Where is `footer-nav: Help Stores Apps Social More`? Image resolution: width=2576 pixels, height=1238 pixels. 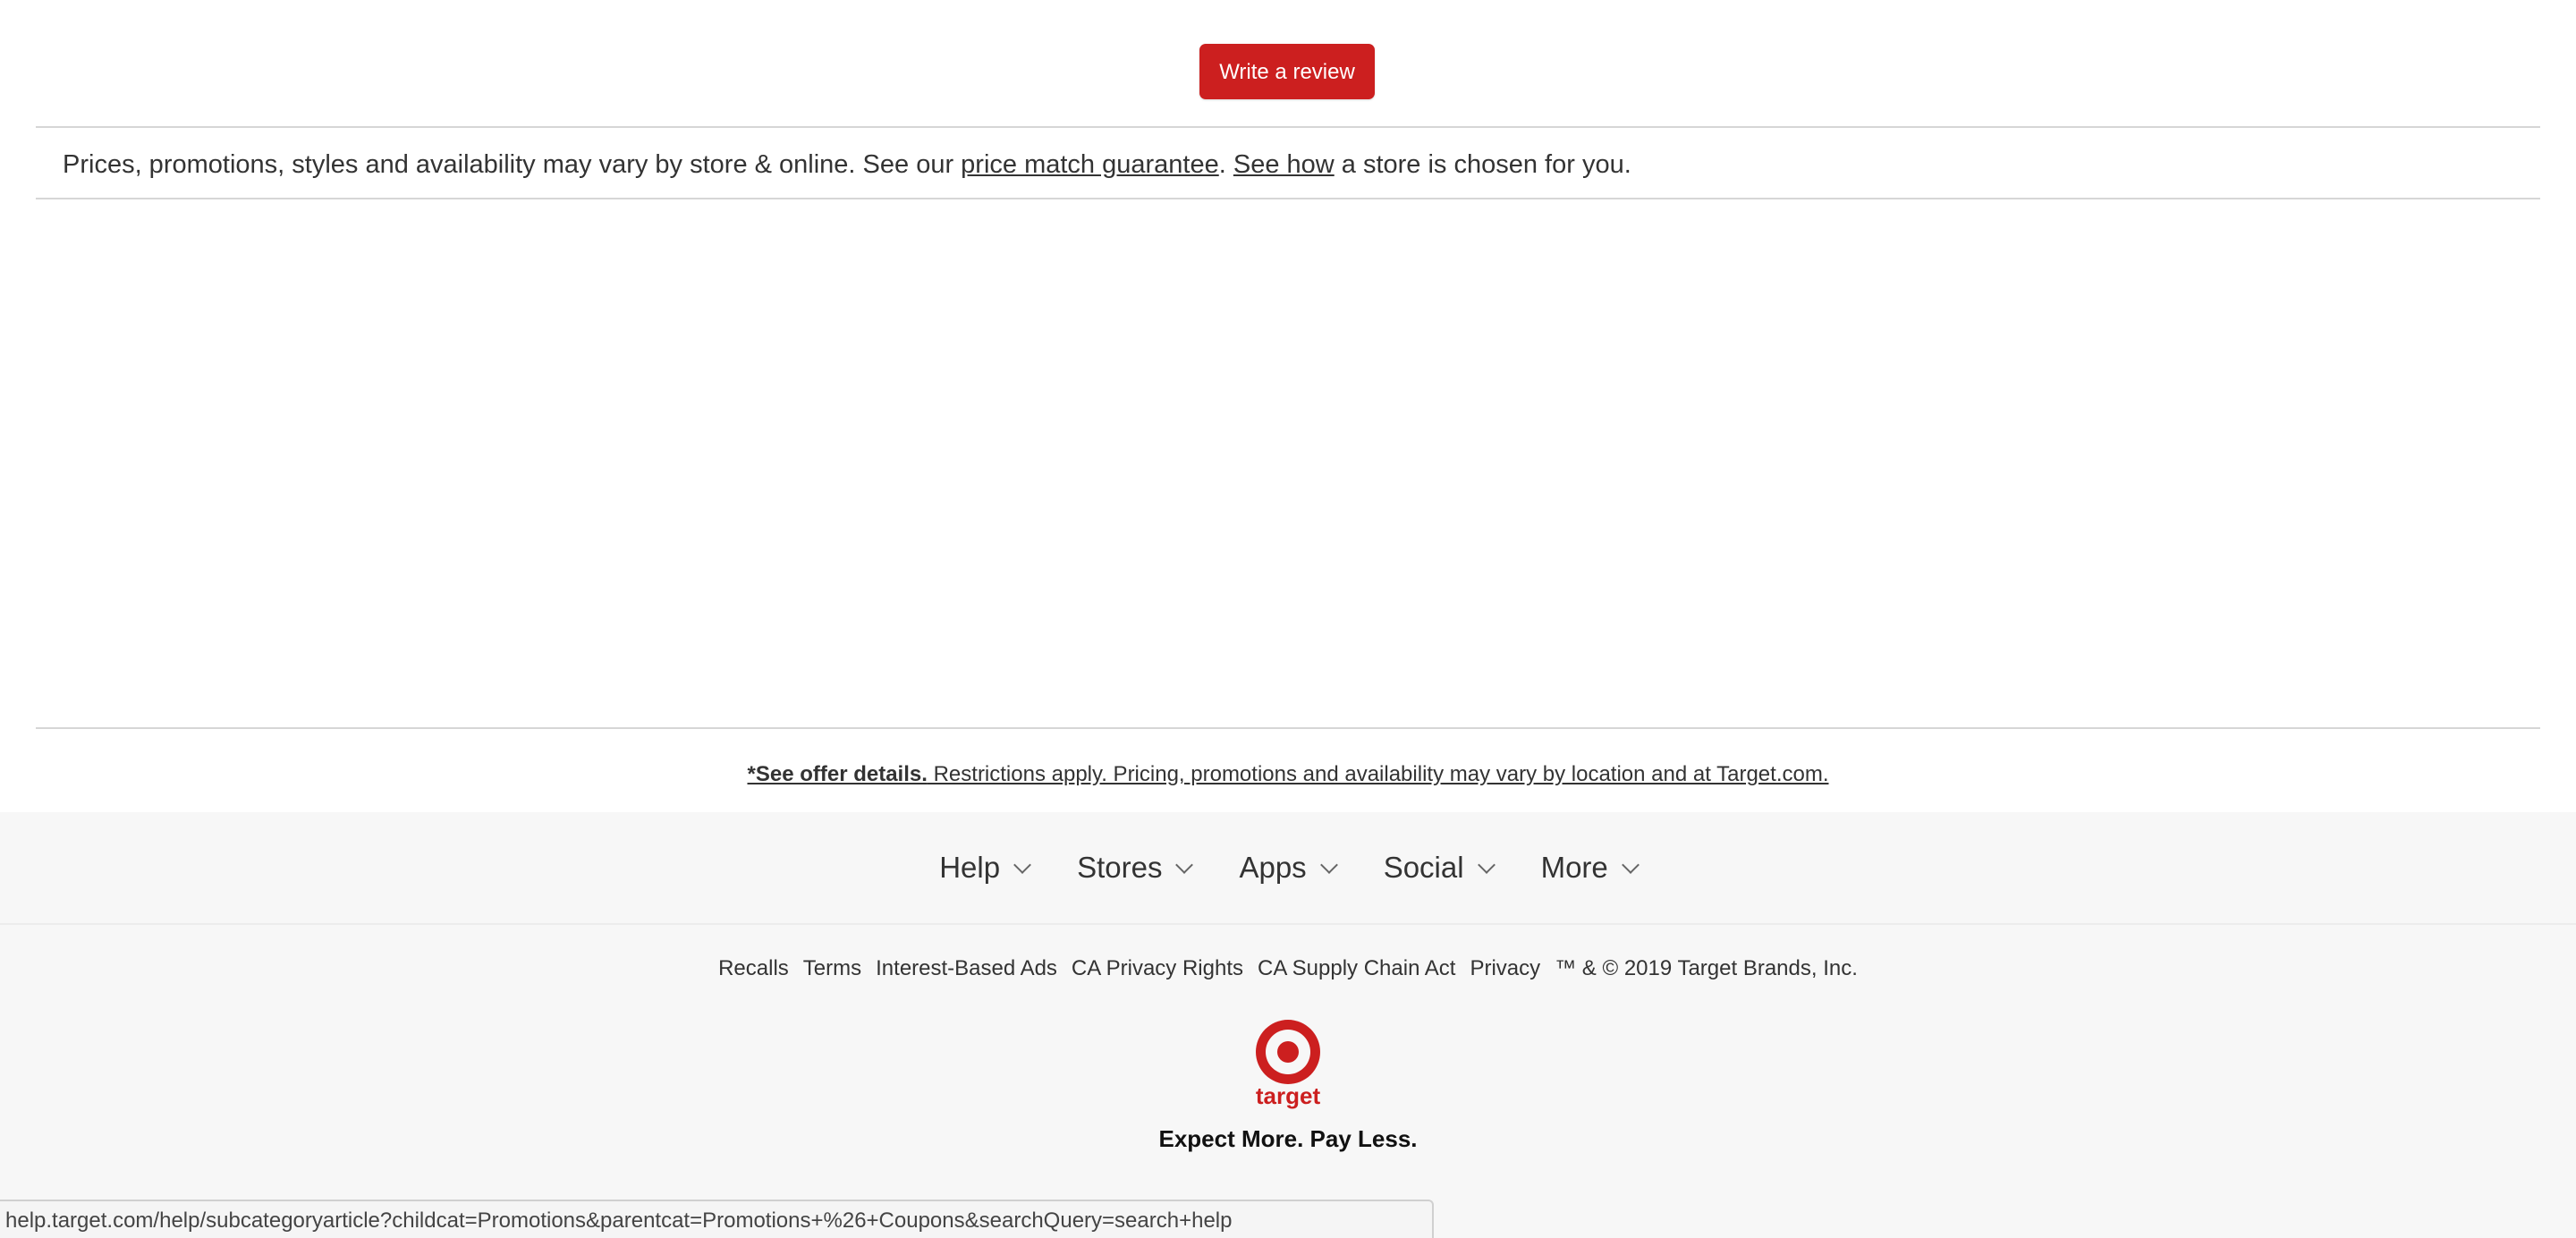 footer-nav: Help Stores Apps Social More is located at coordinates (1288, 868).